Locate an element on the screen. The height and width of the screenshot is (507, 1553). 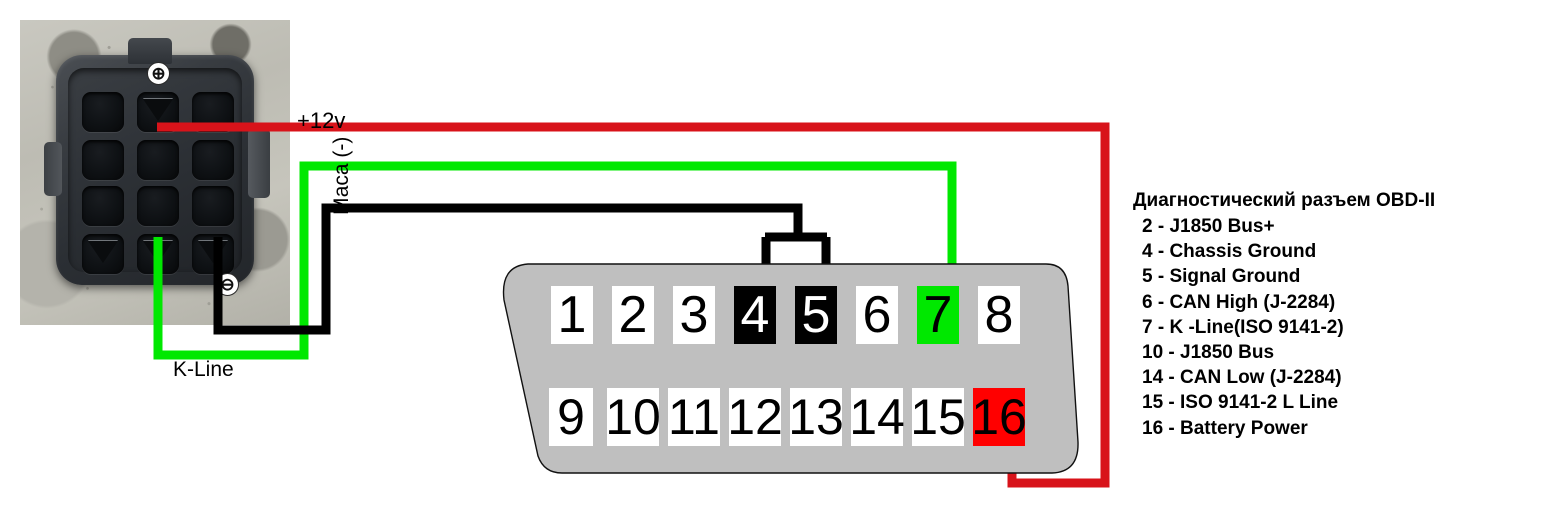
obd-pin-7: 7 is located at coordinates (938, 315).